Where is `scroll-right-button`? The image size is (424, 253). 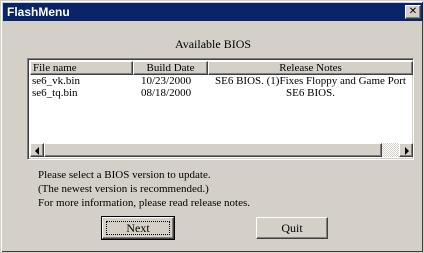
scroll-right-button is located at coordinates (406, 150).